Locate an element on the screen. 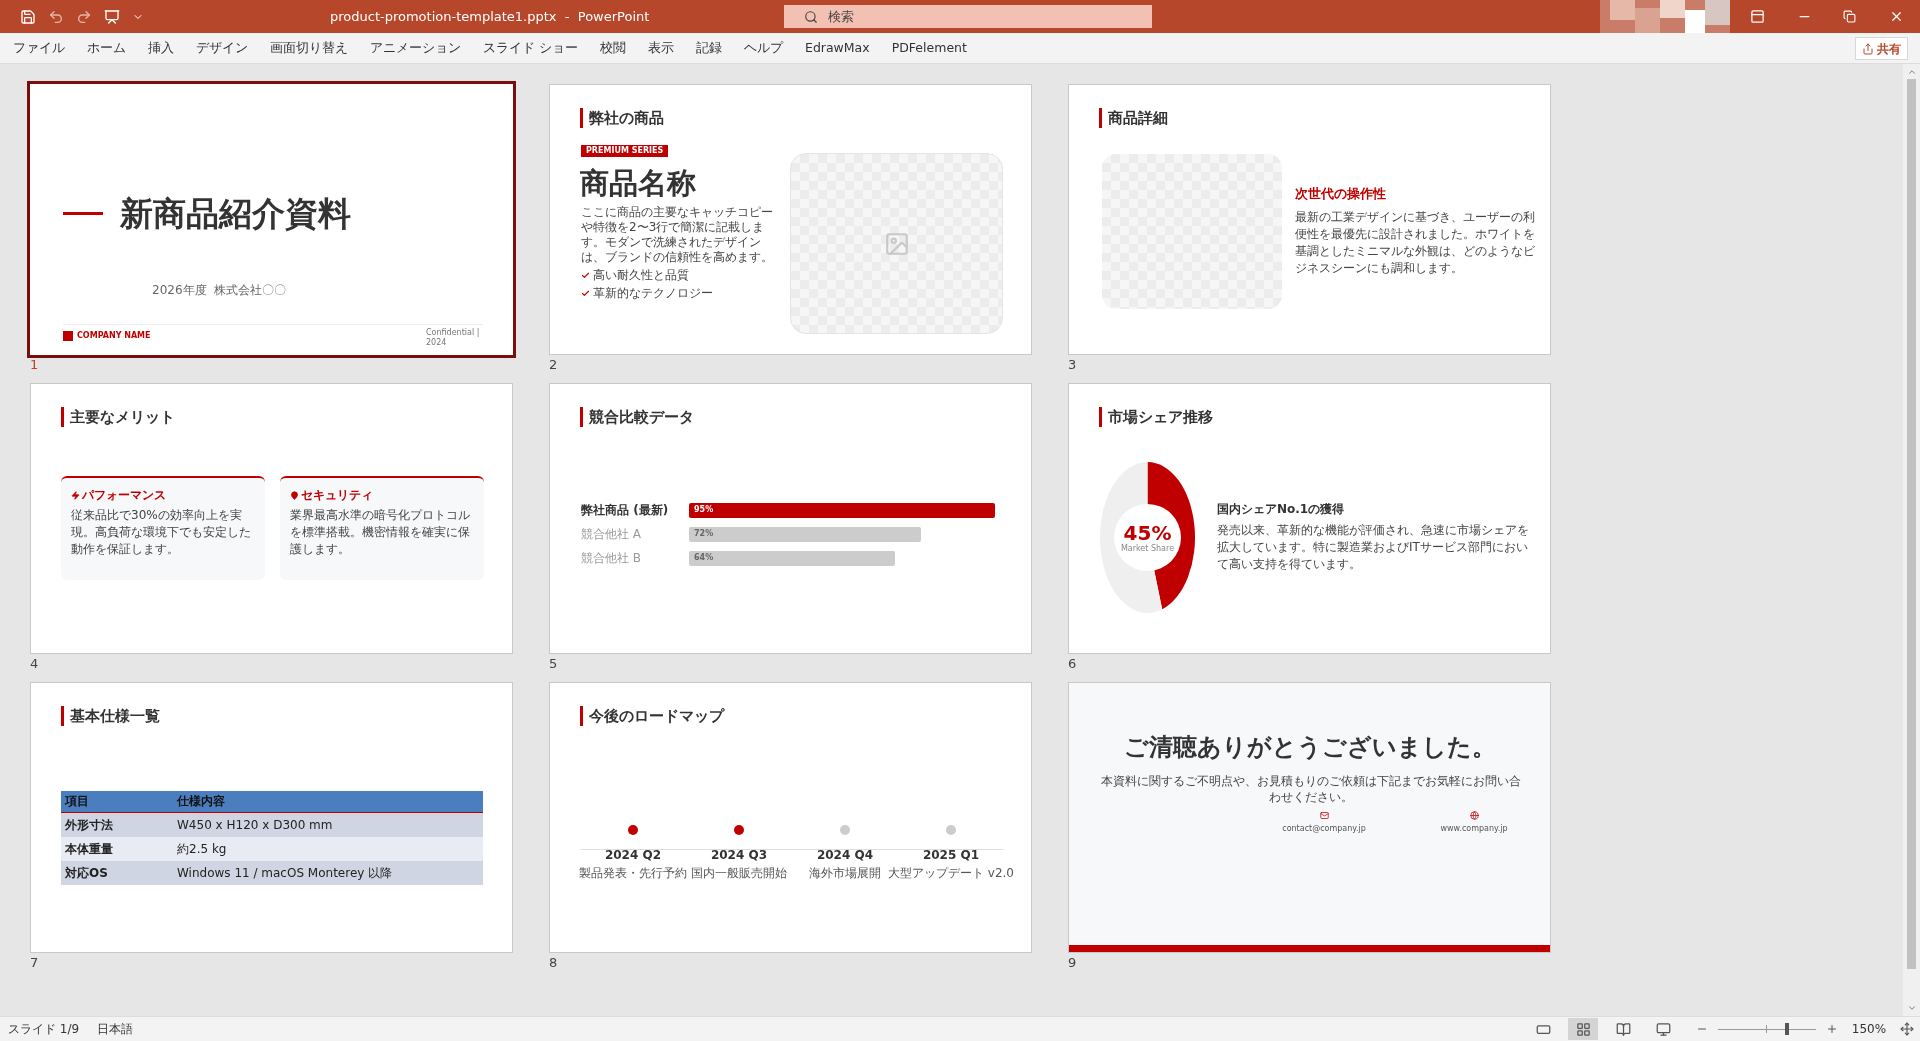  slide-number: 9 is located at coordinates (1072, 963).